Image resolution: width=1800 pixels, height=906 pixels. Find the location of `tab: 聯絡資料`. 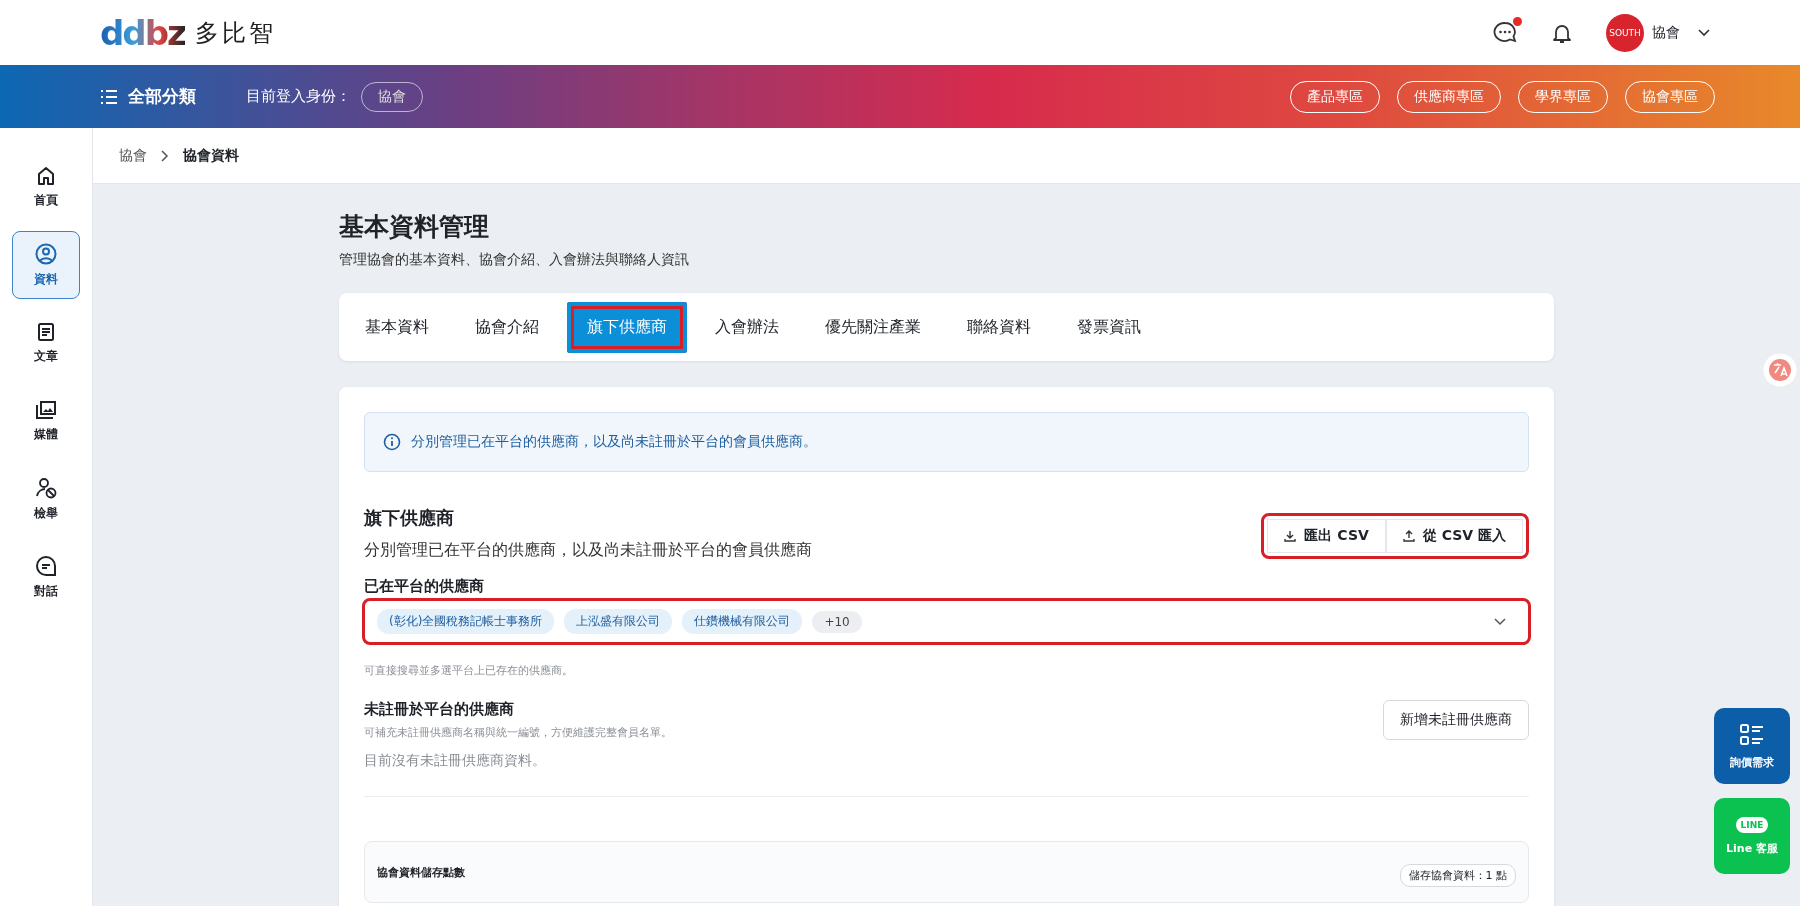

tab: 聯絡資料 is located at coordinates (999, 327).